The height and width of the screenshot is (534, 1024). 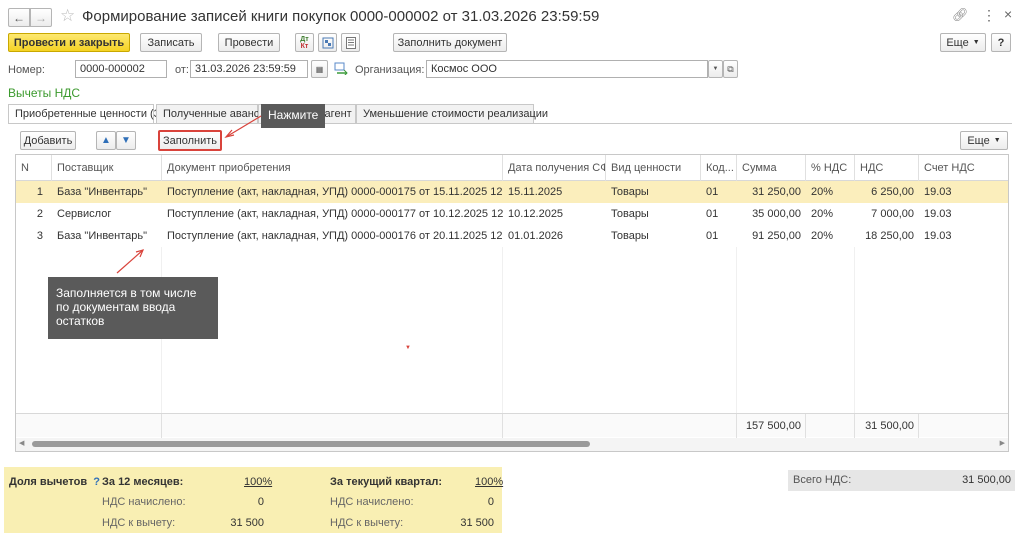 I want to click on scroll-right-icon: ▶, so click(x=1002, y=443).